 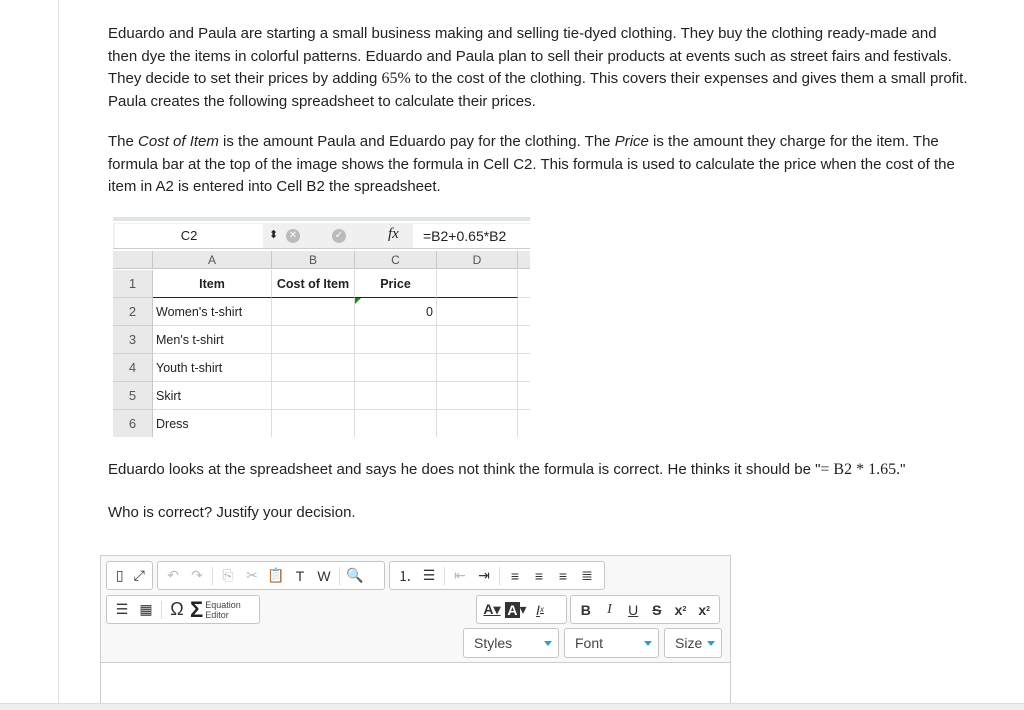 What do you see at coordinates (212, 284) in the screenshot?
I see `header-cell: Item` at bounding box center [212, 284].